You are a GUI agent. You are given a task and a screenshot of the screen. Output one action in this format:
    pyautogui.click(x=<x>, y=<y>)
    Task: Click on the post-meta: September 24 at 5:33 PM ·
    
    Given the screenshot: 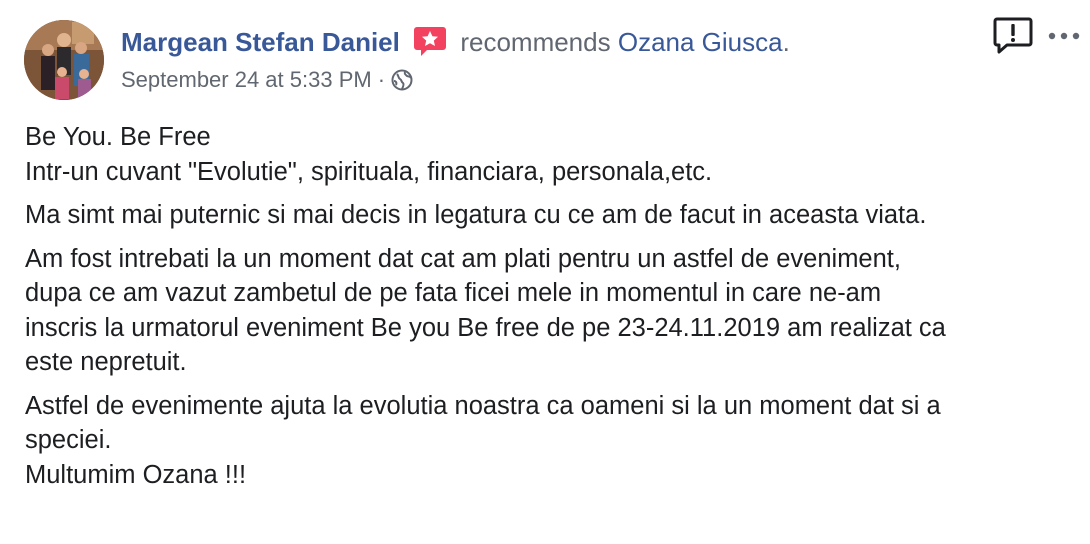 What is the action you would take?
    pyautogui.click(x=267, y=80)
    